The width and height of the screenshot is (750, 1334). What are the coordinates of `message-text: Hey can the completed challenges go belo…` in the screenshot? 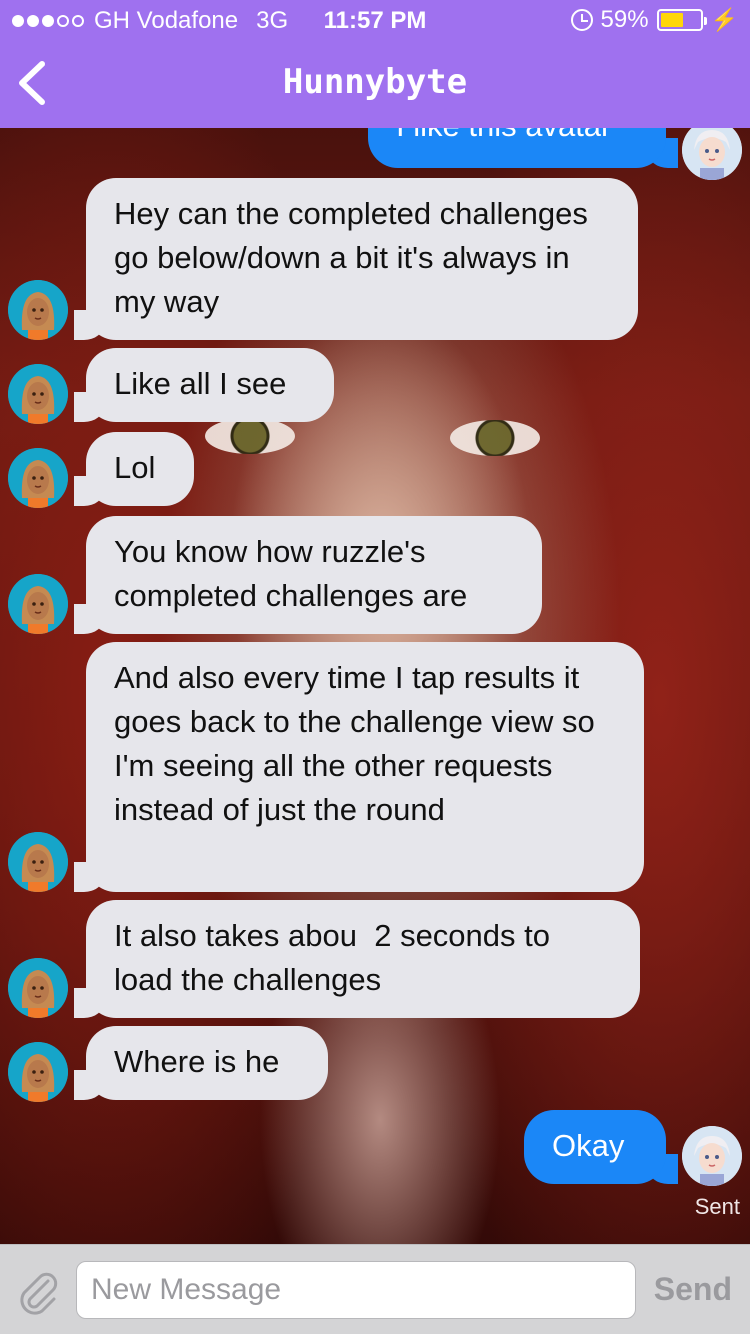 It's located at (351, 257).